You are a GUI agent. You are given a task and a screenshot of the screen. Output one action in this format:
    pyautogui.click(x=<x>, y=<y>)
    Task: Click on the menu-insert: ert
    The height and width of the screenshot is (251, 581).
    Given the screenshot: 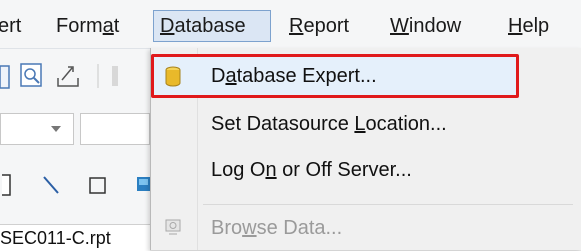 What is the action you would take?
    pyautogui.click(x=13, y=26)
    